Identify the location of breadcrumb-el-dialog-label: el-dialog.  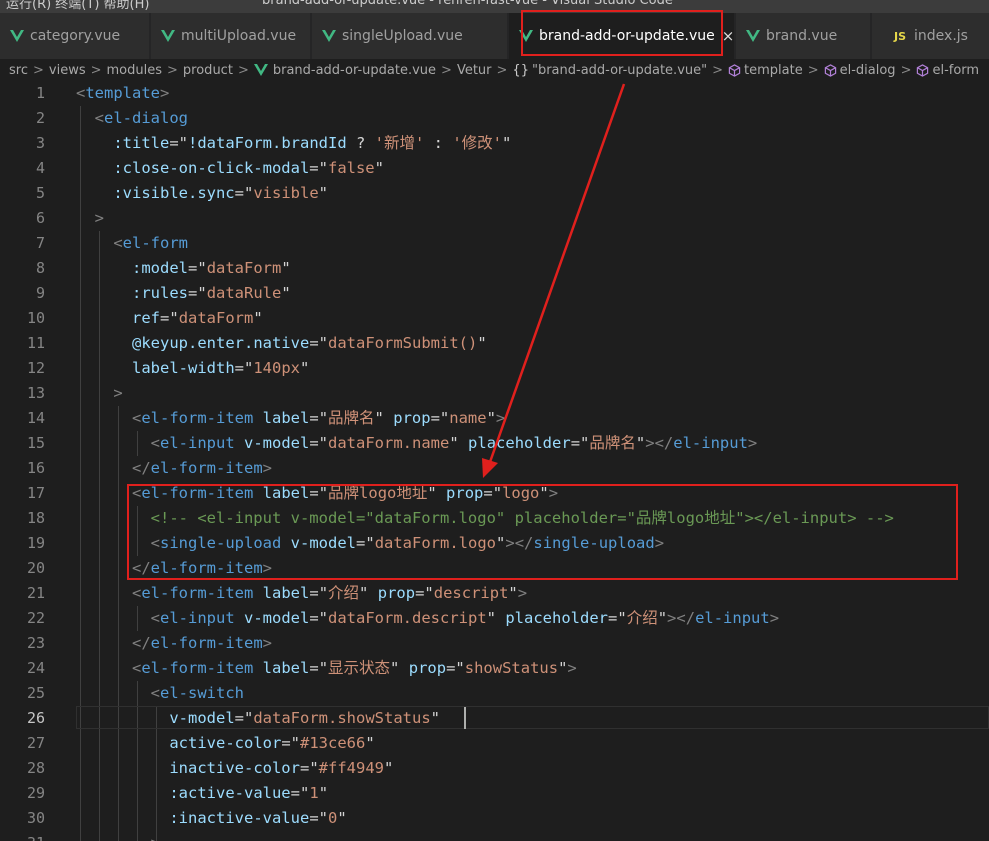
(867, 70).